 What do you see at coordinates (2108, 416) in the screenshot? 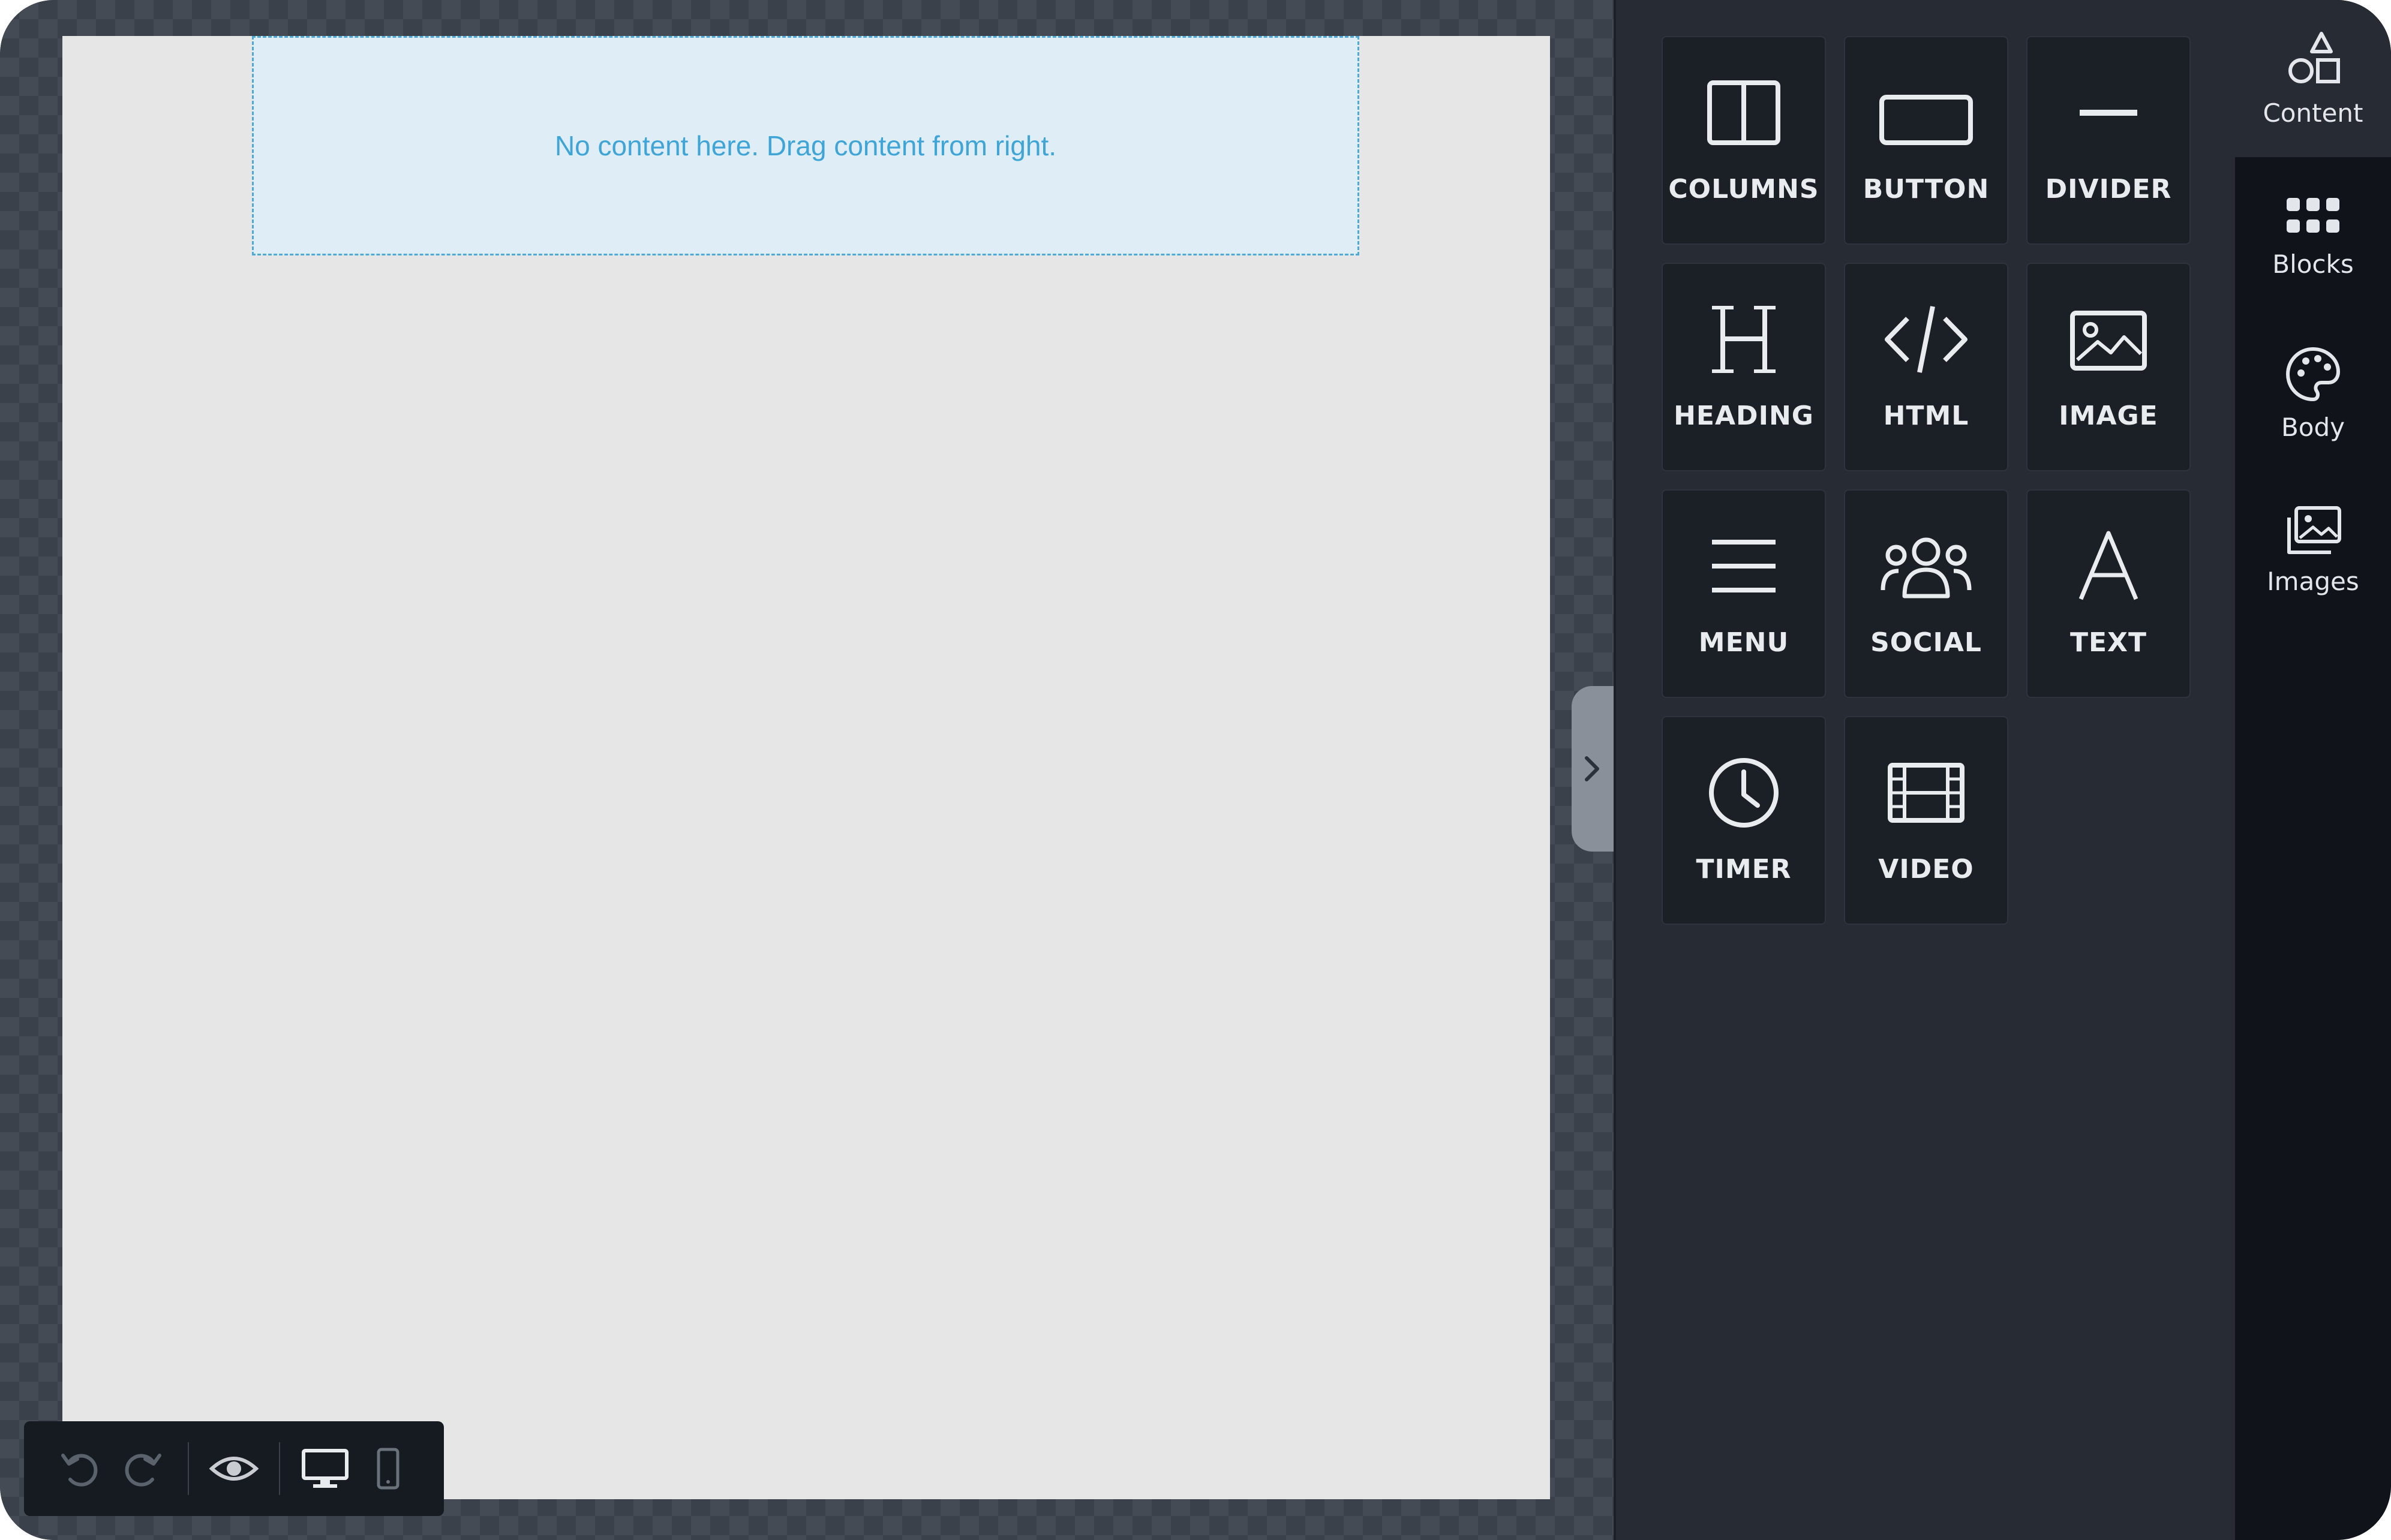
I see `tool-label: IMAGE` at bounding box center [2108, 416].